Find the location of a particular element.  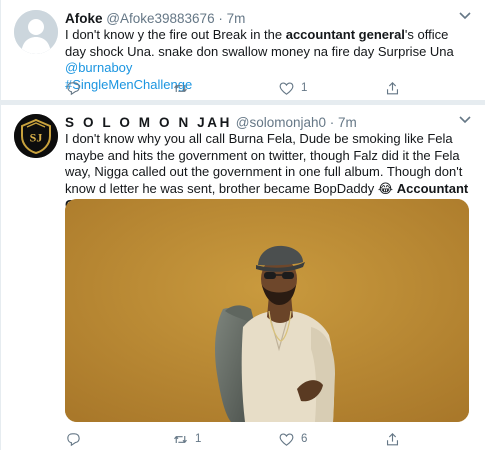

sj-logo-avatar: SJ is located at coordinates (36, 136).